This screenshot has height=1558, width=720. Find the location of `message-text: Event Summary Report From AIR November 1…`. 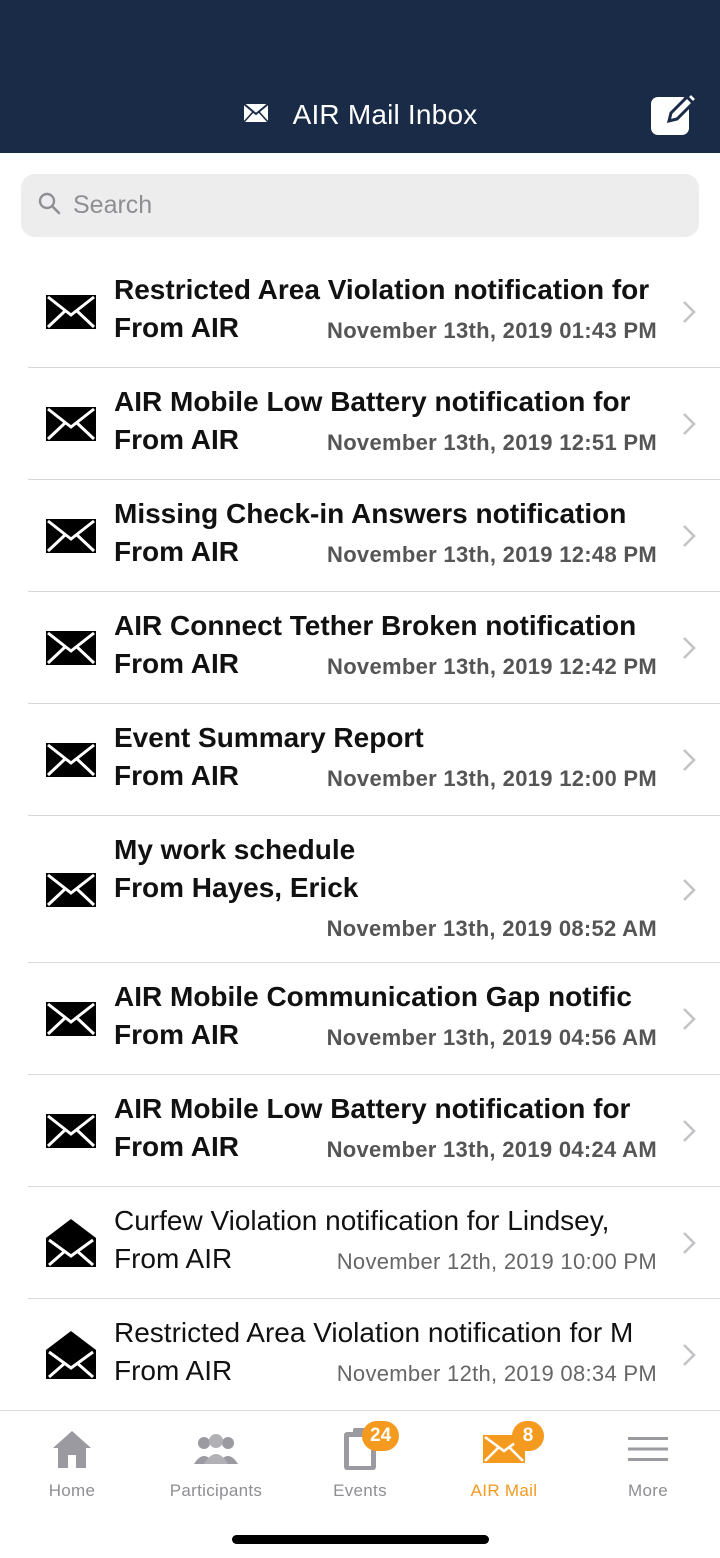

message-text: Event Summary Report From AIR November 1… is located at coordinates (385, 760).